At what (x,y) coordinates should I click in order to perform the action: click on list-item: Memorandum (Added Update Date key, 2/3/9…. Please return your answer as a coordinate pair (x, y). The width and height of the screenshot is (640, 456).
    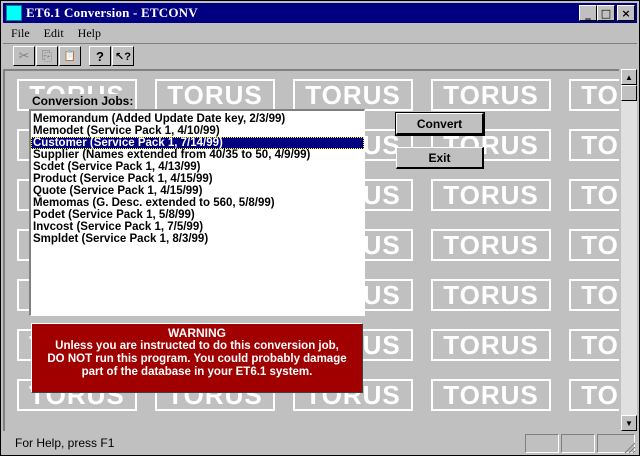
    Looking at the image, I should click on (197, 119).